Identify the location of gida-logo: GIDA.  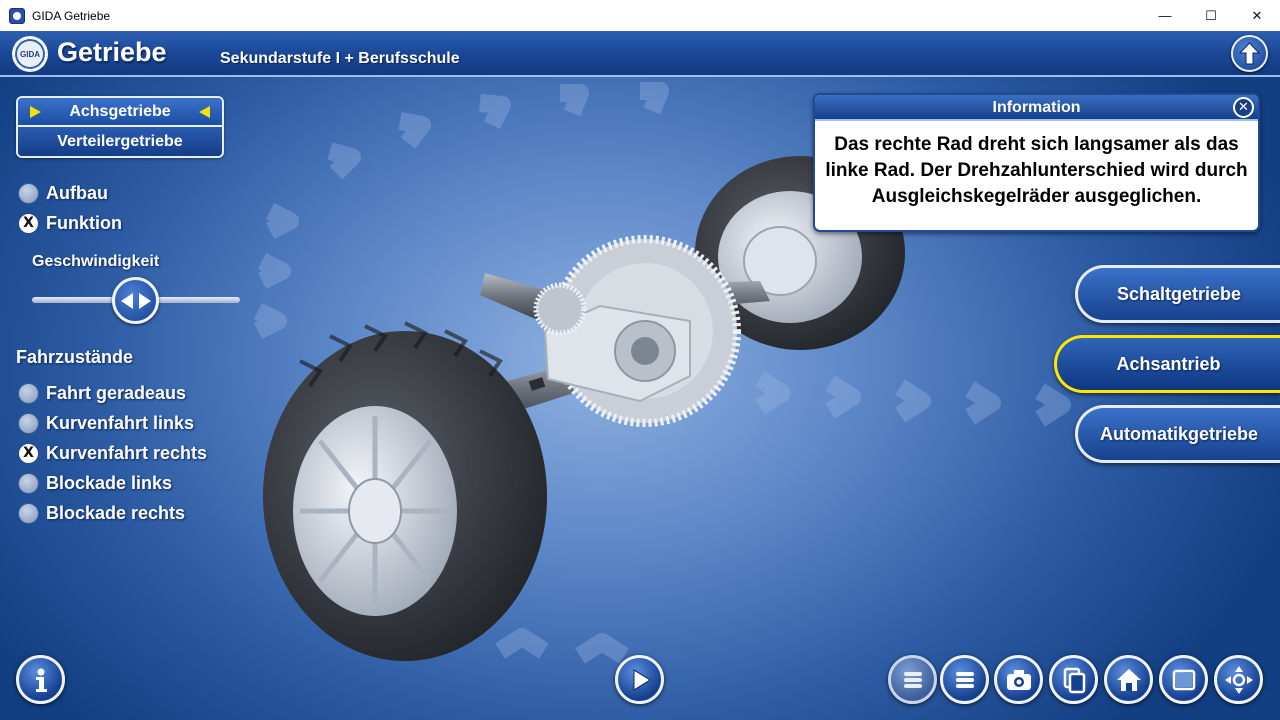
(30, 54).